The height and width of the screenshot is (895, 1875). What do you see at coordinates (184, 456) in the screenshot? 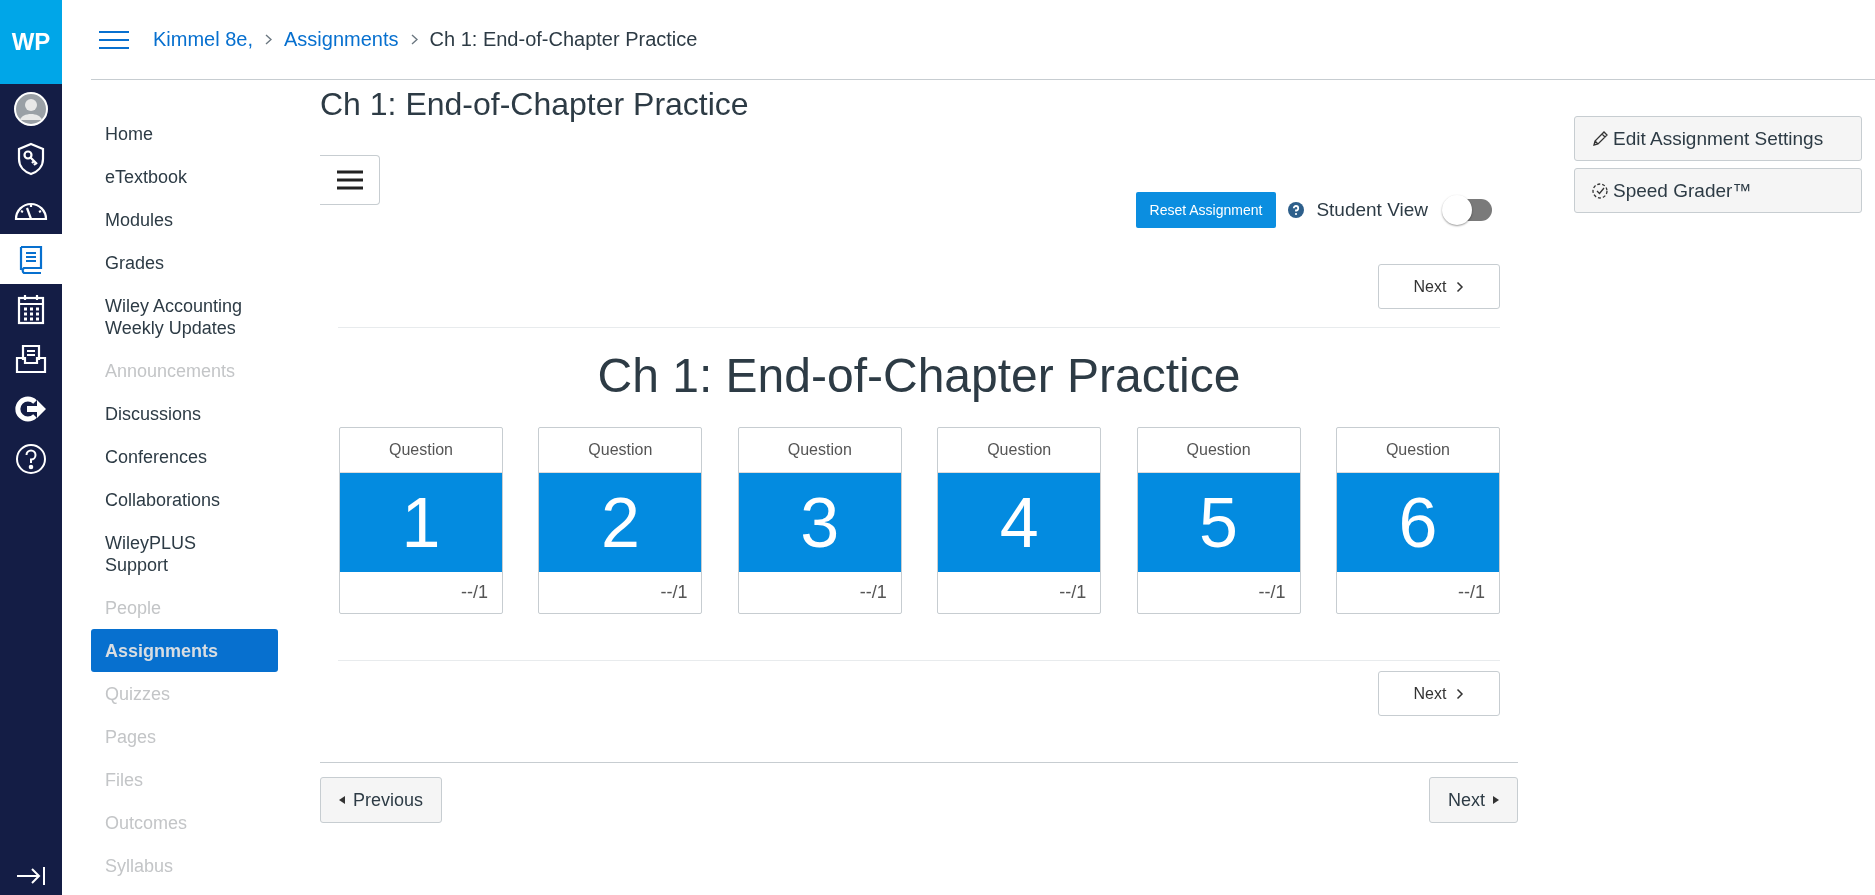
I see `course-nav-link: Conferences` at bounding box center [184, 456].